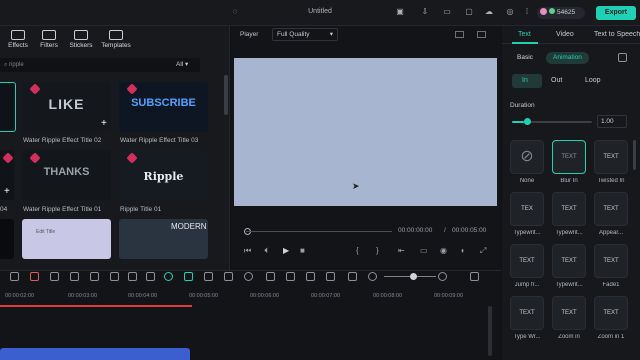 The width and height of the screenshot is (640, 360). What do you see at coordinates (569, 157) in the screenshot?
I see `effect-blur-in: TEXT` at bounding box center [569, 157].